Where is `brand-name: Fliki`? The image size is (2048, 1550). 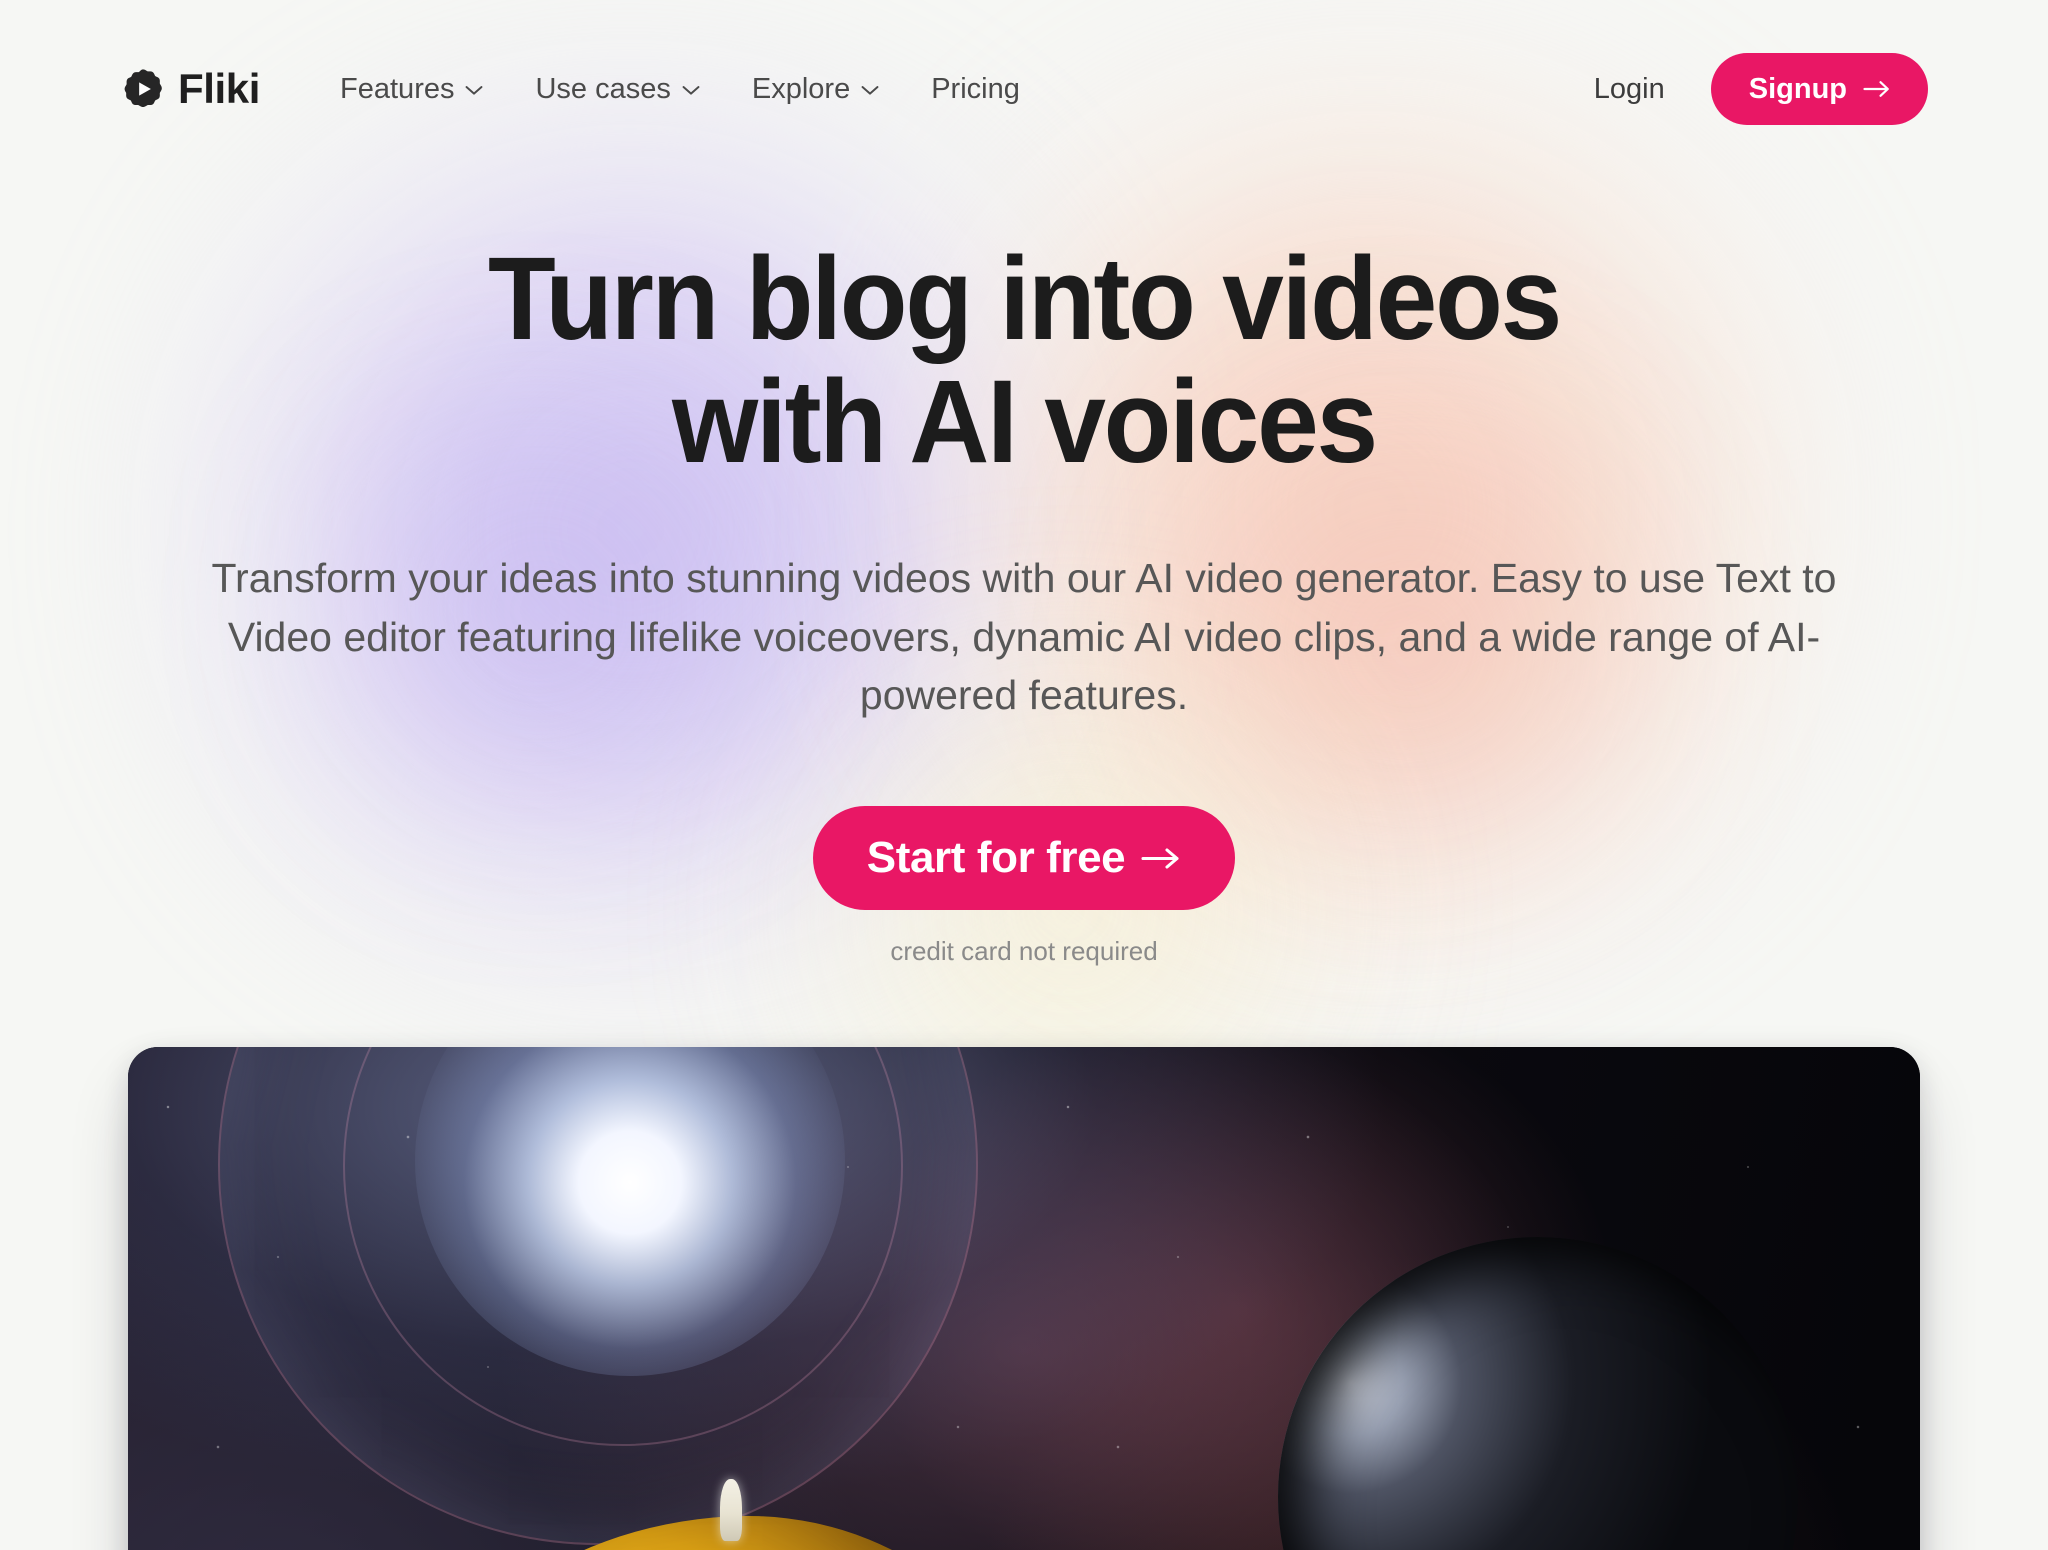
brand-name: Fliki is located at coordinates (219, 88).